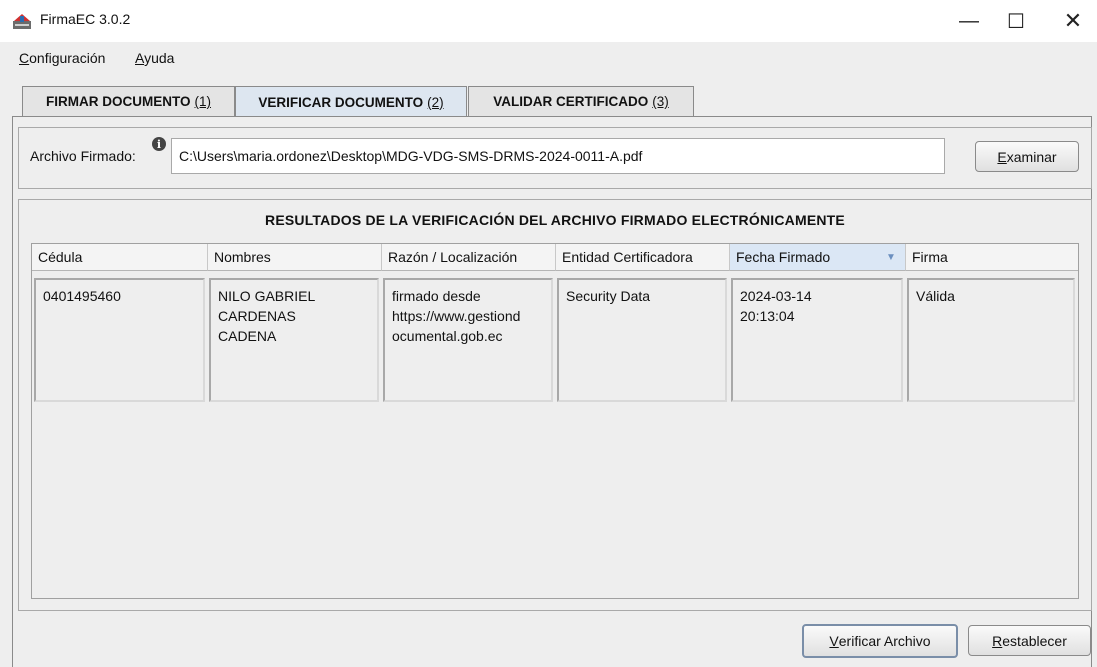 This screenshot has height=667, width=1097. What do you see at coordinates (159, 58) in the screenshot?
I see `menu-ayuda-label: yuda` at bounding box center [159, 58].